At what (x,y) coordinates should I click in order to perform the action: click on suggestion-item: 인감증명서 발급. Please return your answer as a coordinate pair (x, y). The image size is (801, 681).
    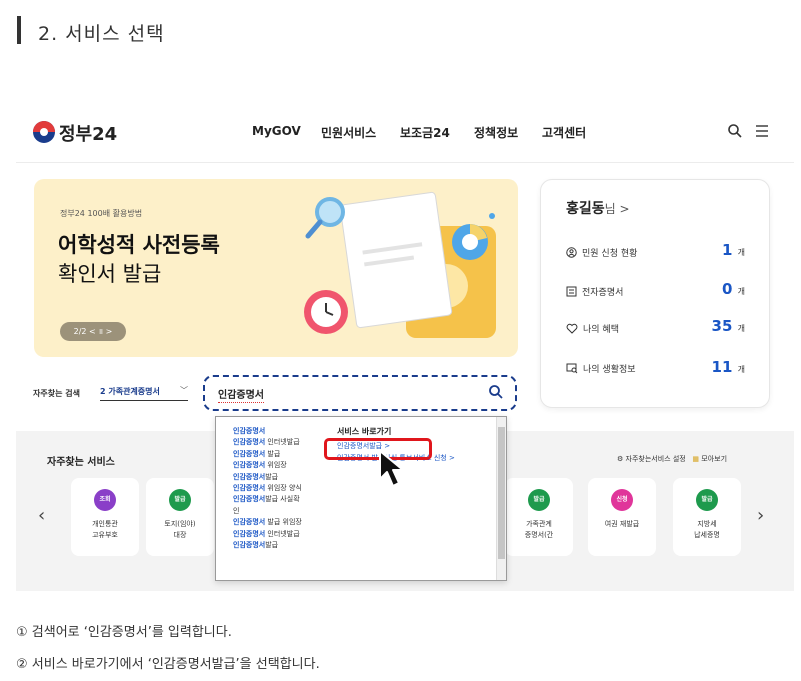
    Looking at the image, I should click on (277, 454).